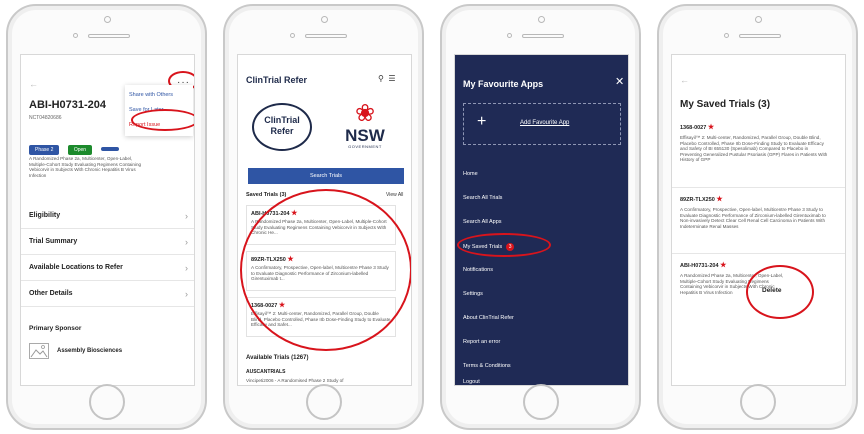  I want to click on available-trial-id: AUSCANTRIALS, so click(265, 372).